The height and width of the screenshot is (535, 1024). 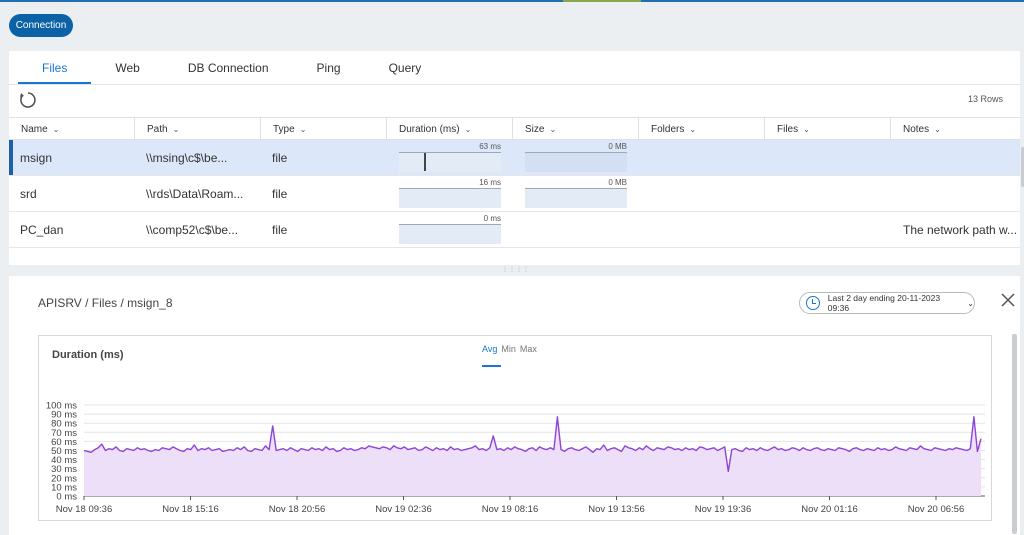 I want to click on resize-handle: ⋮⋮⋮⋮, so click(x=516, y=269).